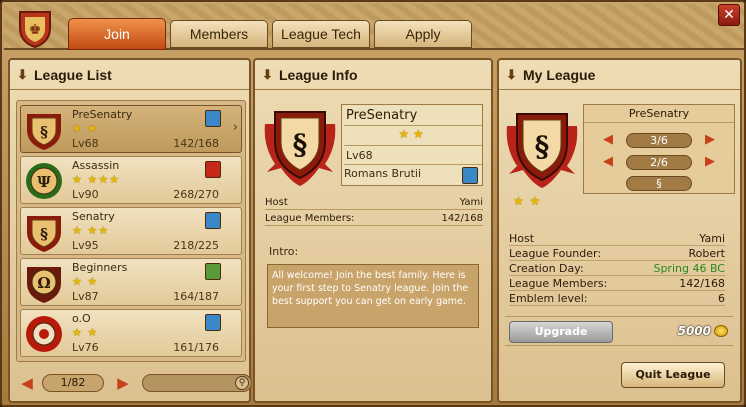 This screenshot has width=746, height=407. I want to click on league-list-header: ⬇ League List, so click(129, 75).